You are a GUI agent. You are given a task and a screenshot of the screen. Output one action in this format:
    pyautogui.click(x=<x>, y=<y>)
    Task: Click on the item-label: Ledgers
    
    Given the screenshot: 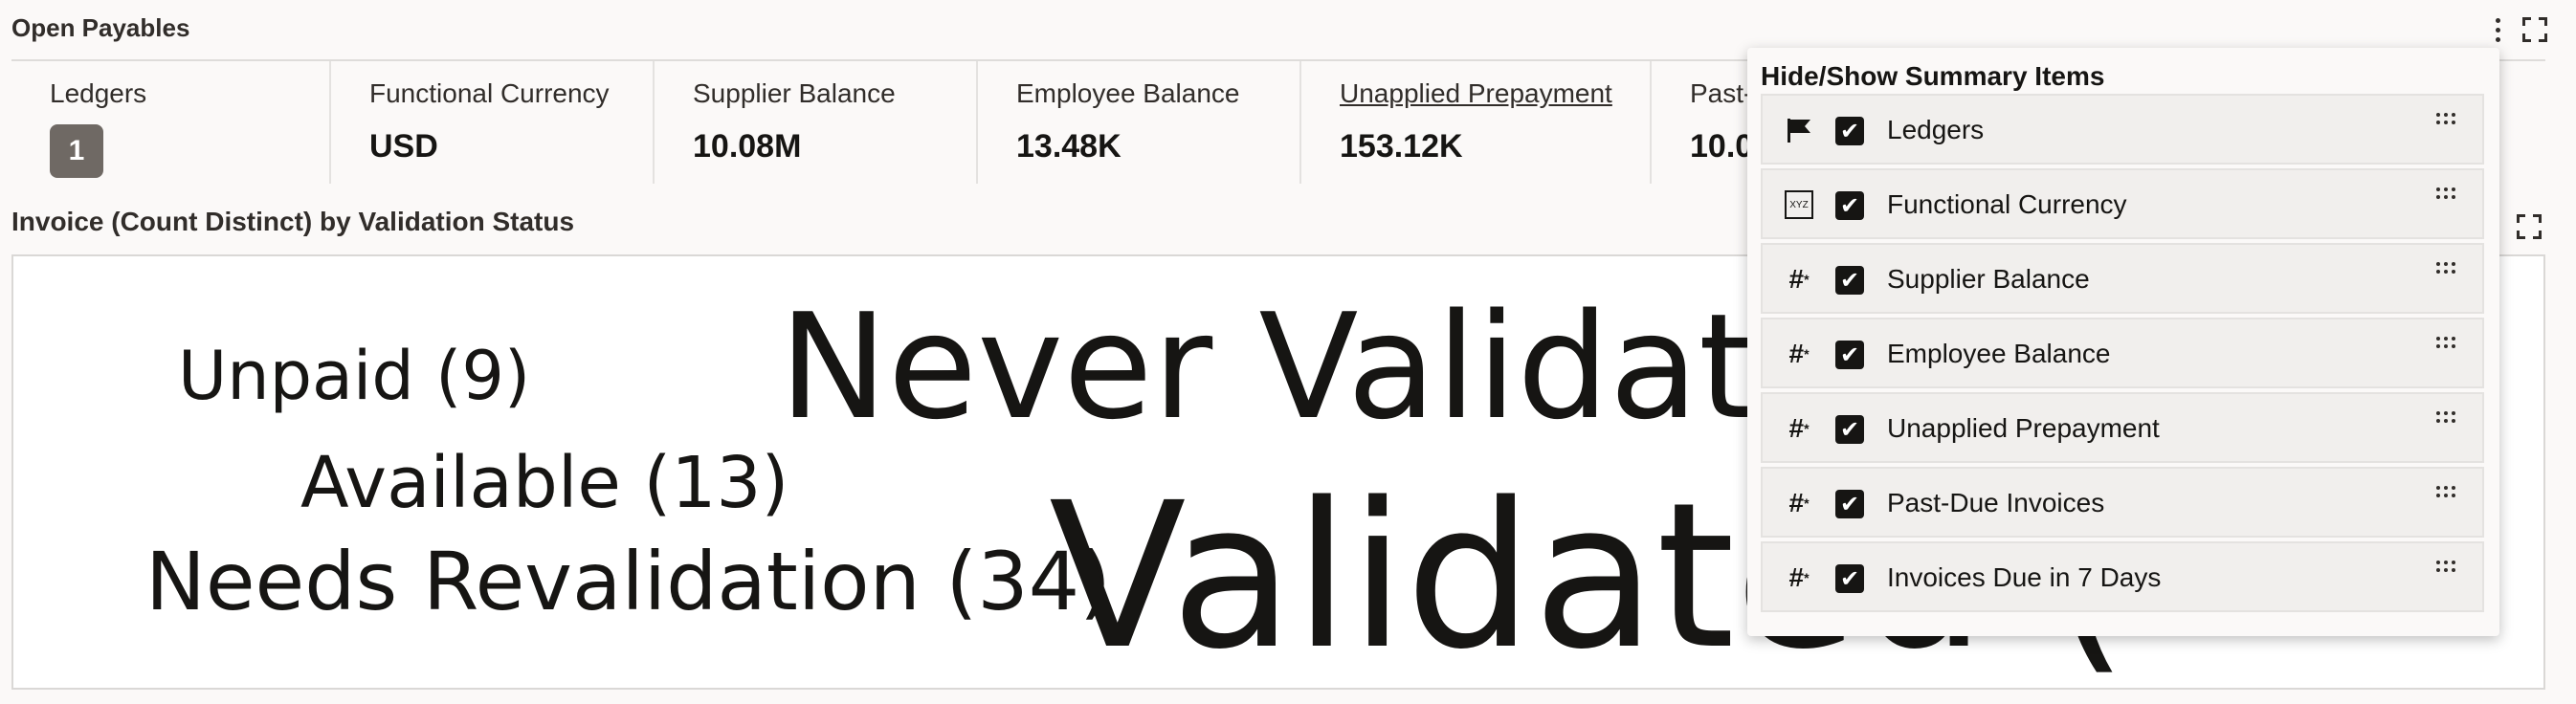 What is the action you would take?
    pyautogui.click(x=1936, y=129)
    